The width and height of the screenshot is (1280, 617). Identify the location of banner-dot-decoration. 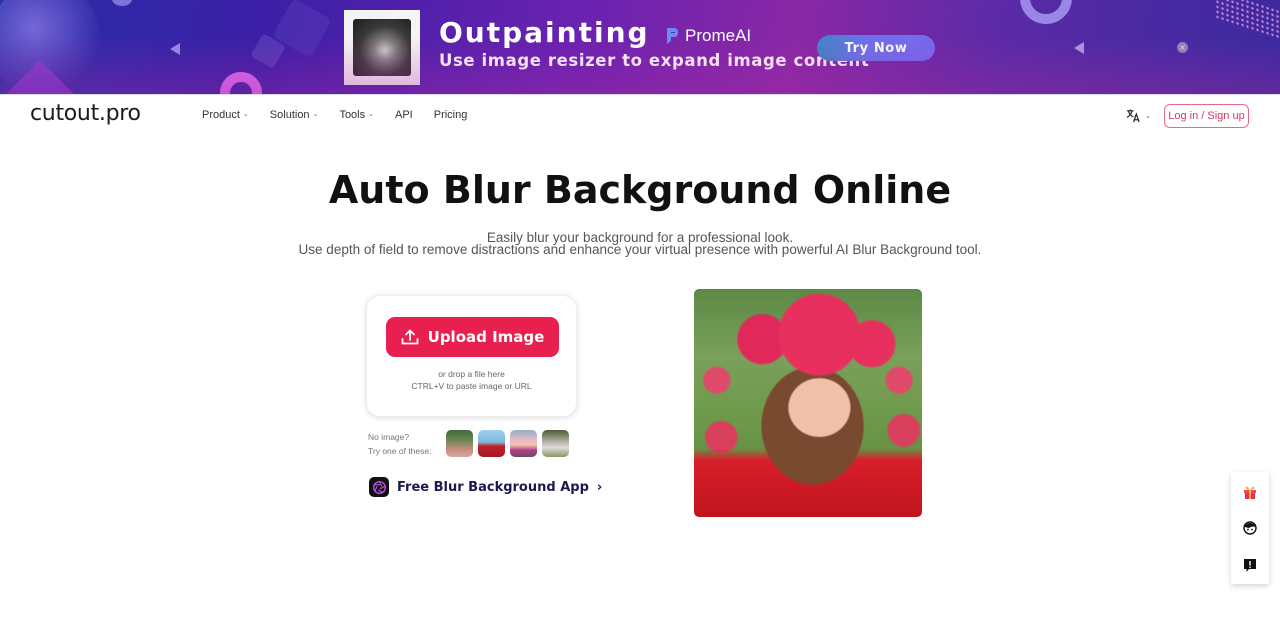
(122, 3).